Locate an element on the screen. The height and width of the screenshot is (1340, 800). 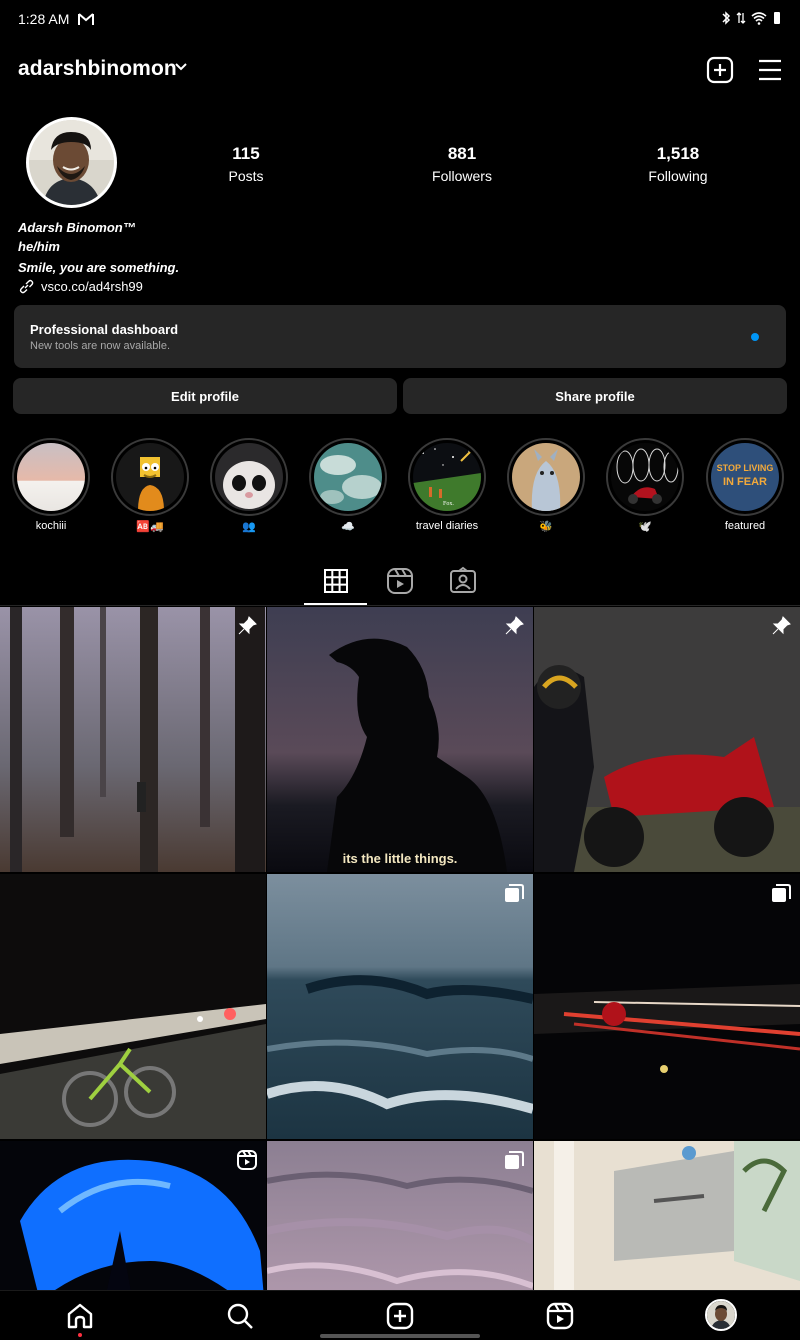
following-count: 1,518 is located at coordinates (678, 153).